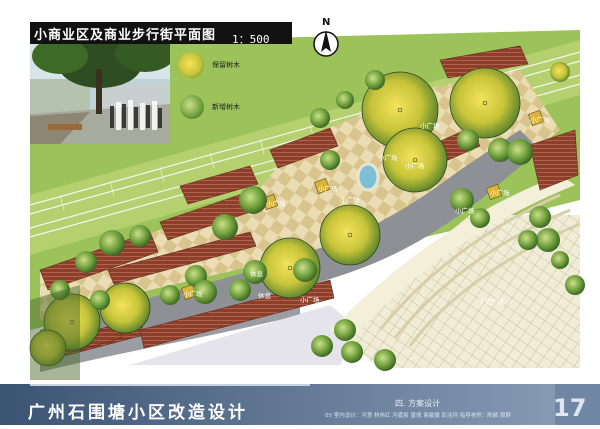  What do you see at coordinates (192, 107) in the screenshot?
I see `legend-new-icon` at bounding box center [192, 107].